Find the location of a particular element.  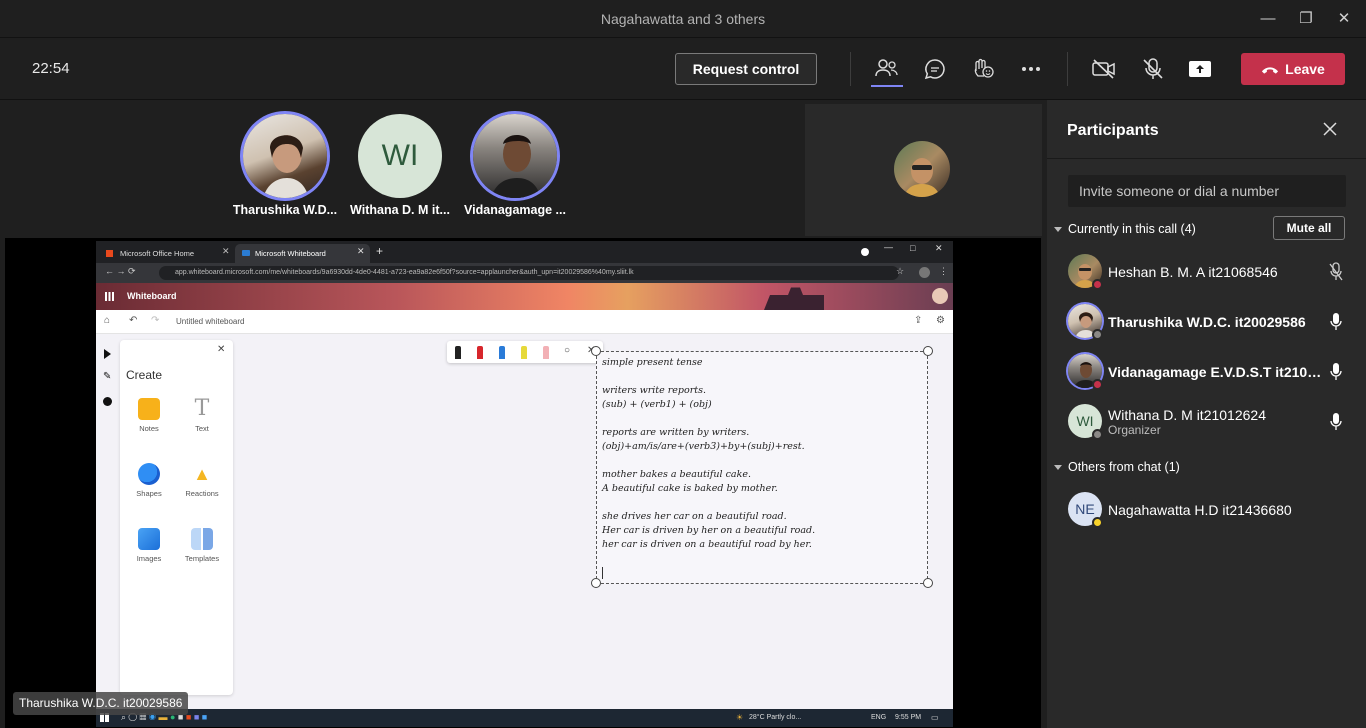

thumbs-up-icon: ▲ is located at coordinates (202, 474).